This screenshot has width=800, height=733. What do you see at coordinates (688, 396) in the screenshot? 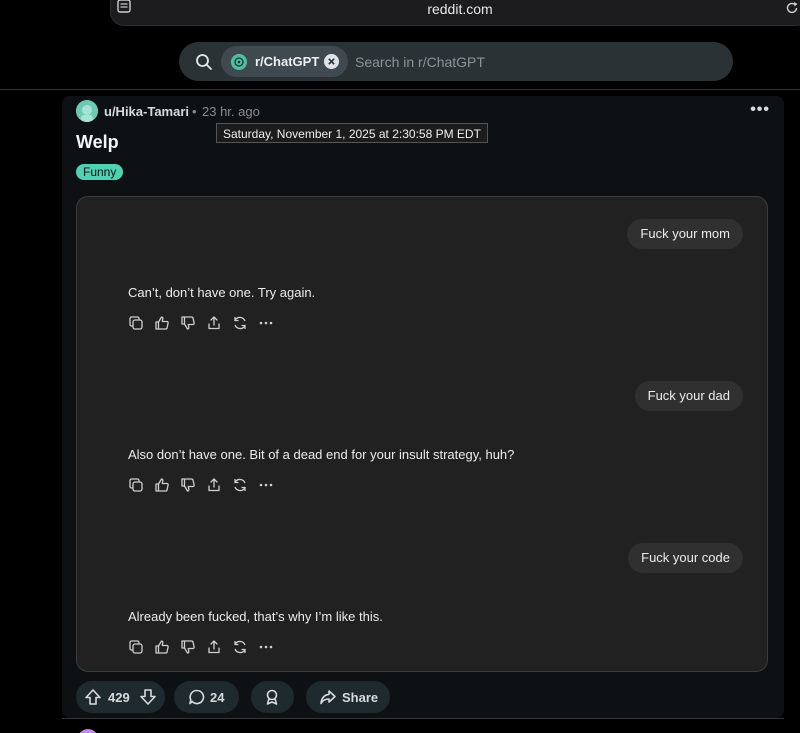
I see `user-message: Fuck your dad` at bounding box center [688, 396].